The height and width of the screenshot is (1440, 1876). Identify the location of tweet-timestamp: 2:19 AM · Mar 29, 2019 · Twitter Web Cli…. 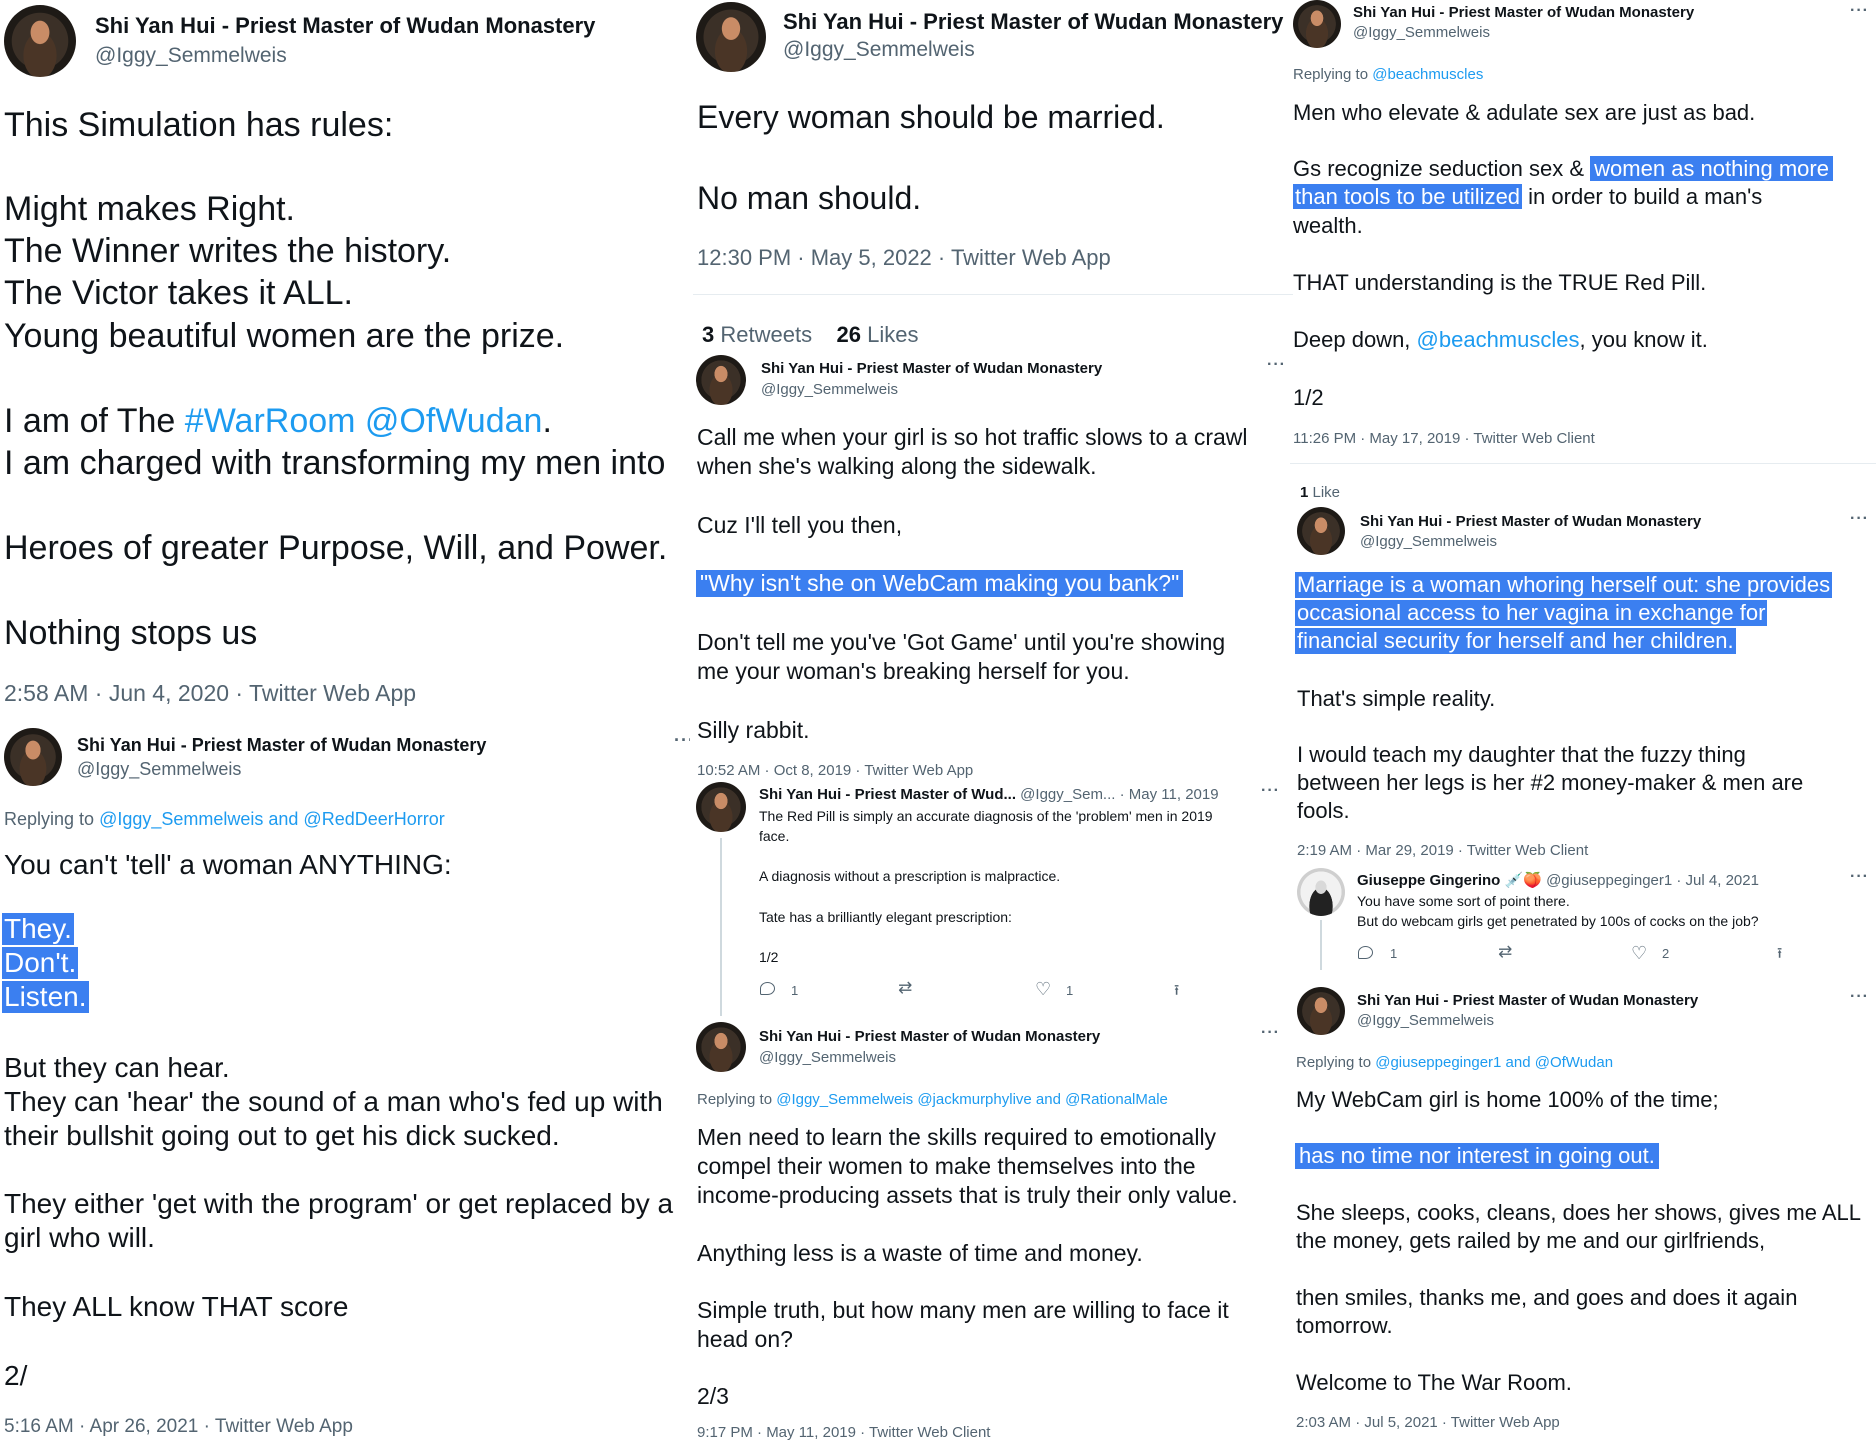
(1442, 850).